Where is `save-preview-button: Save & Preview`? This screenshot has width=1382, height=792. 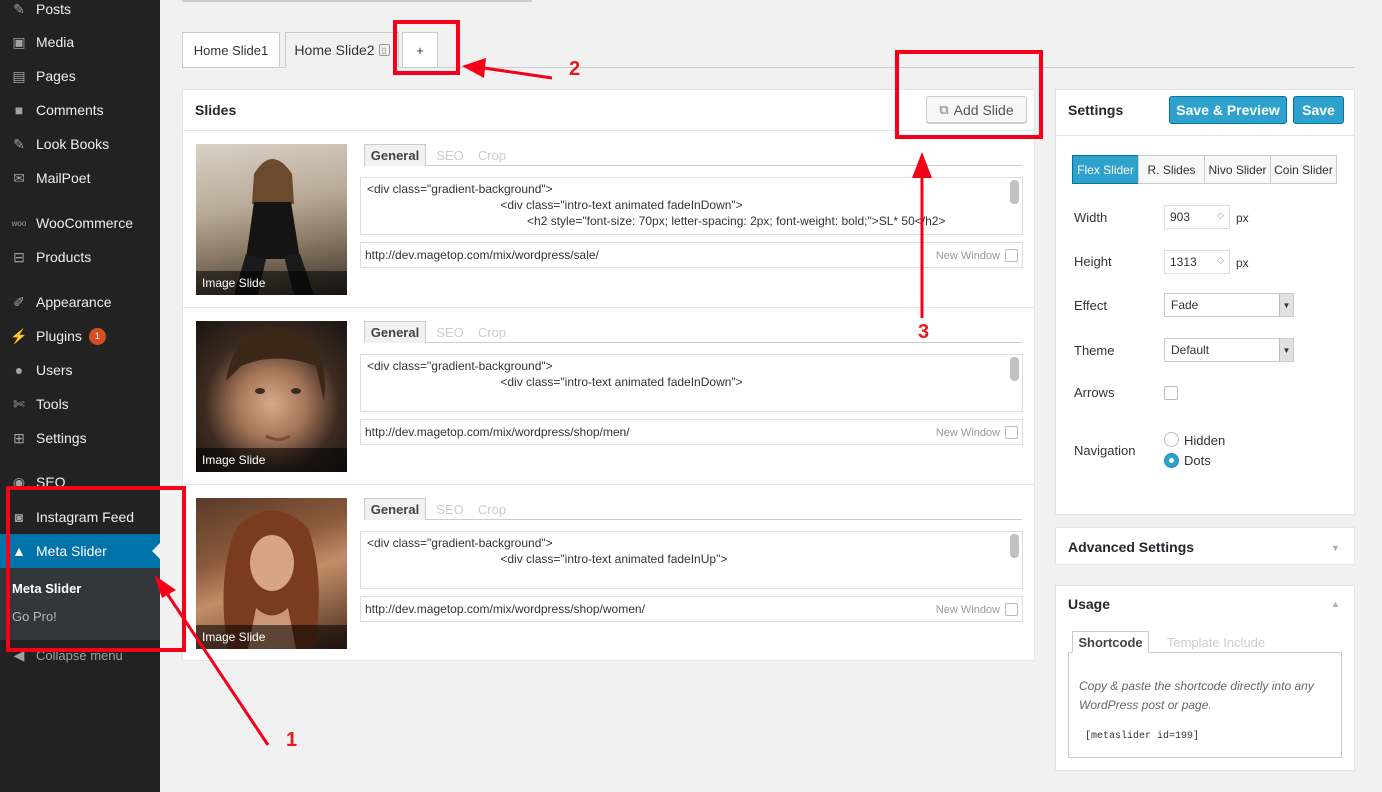 save-preview-button: Save & Preview is located at coordinates (1228, 110).